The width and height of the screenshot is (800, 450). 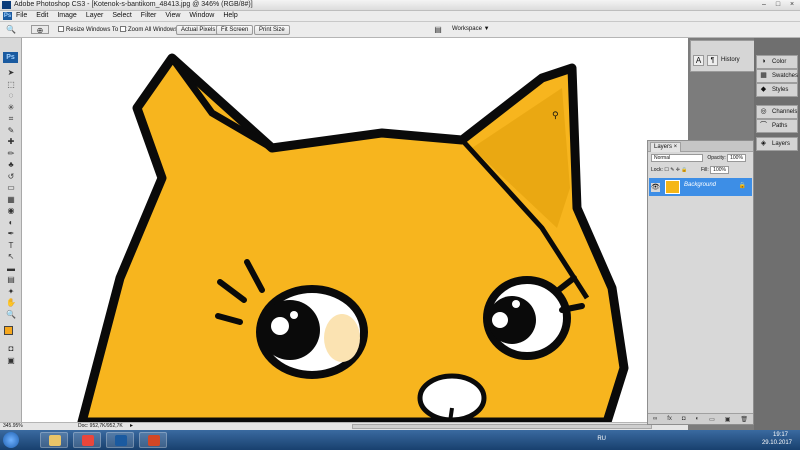 What do you see at coordinates (66, 15) in the screenshot?
I see `menu-image: Image` at bounding box center [66, 15].